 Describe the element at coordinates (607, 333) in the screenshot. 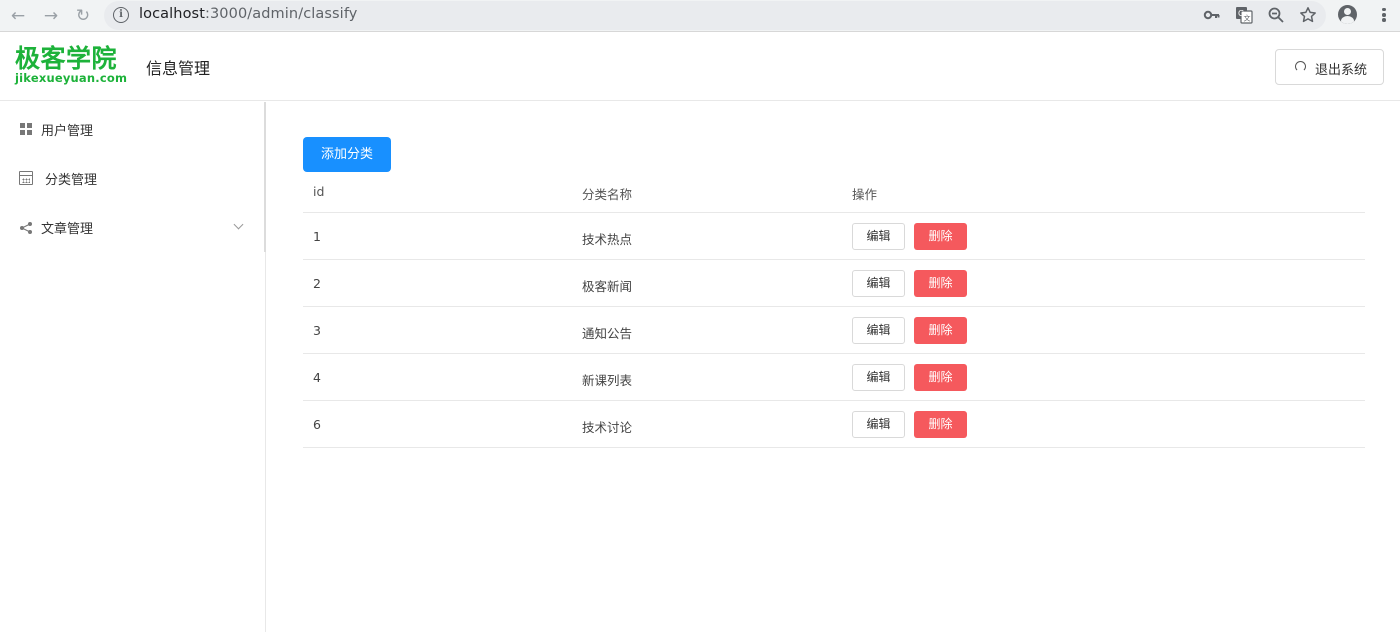

I see `row-name: 通知公告` at that location.